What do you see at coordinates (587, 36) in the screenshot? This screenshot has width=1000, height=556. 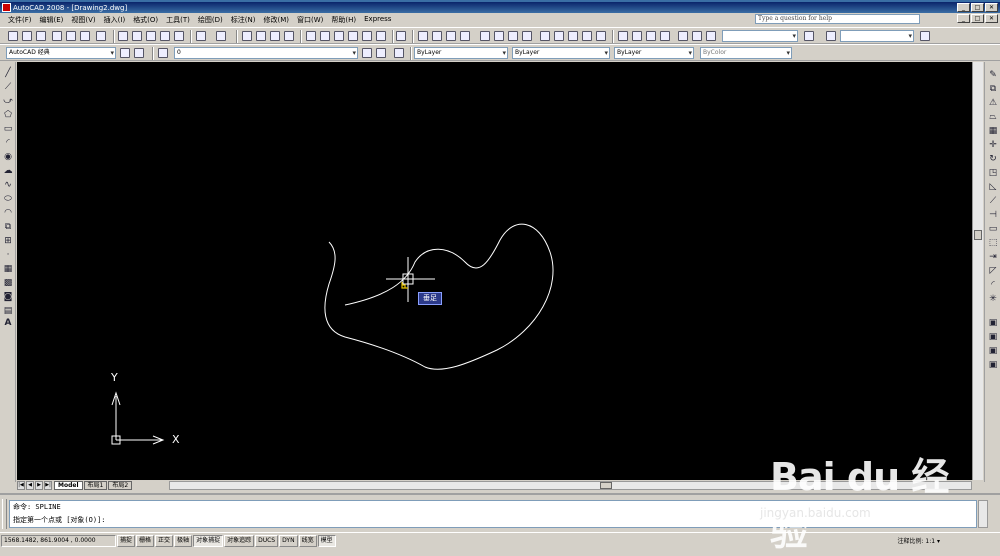 I see `dim-space-icon` at bounding box center [587, 36].